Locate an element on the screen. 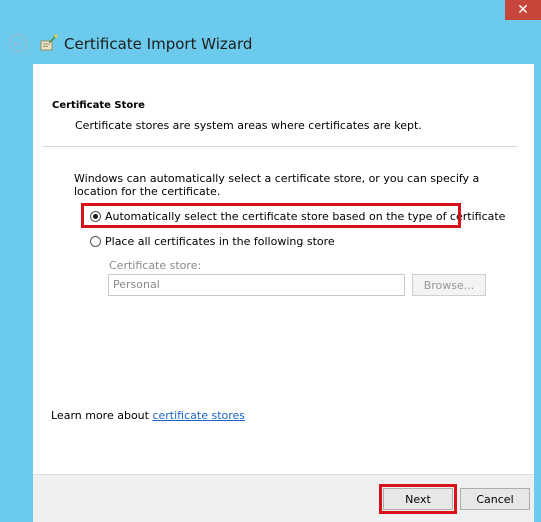 The image size is (541, 522). close-icon: ✕ is located at coordinates (523, 10).